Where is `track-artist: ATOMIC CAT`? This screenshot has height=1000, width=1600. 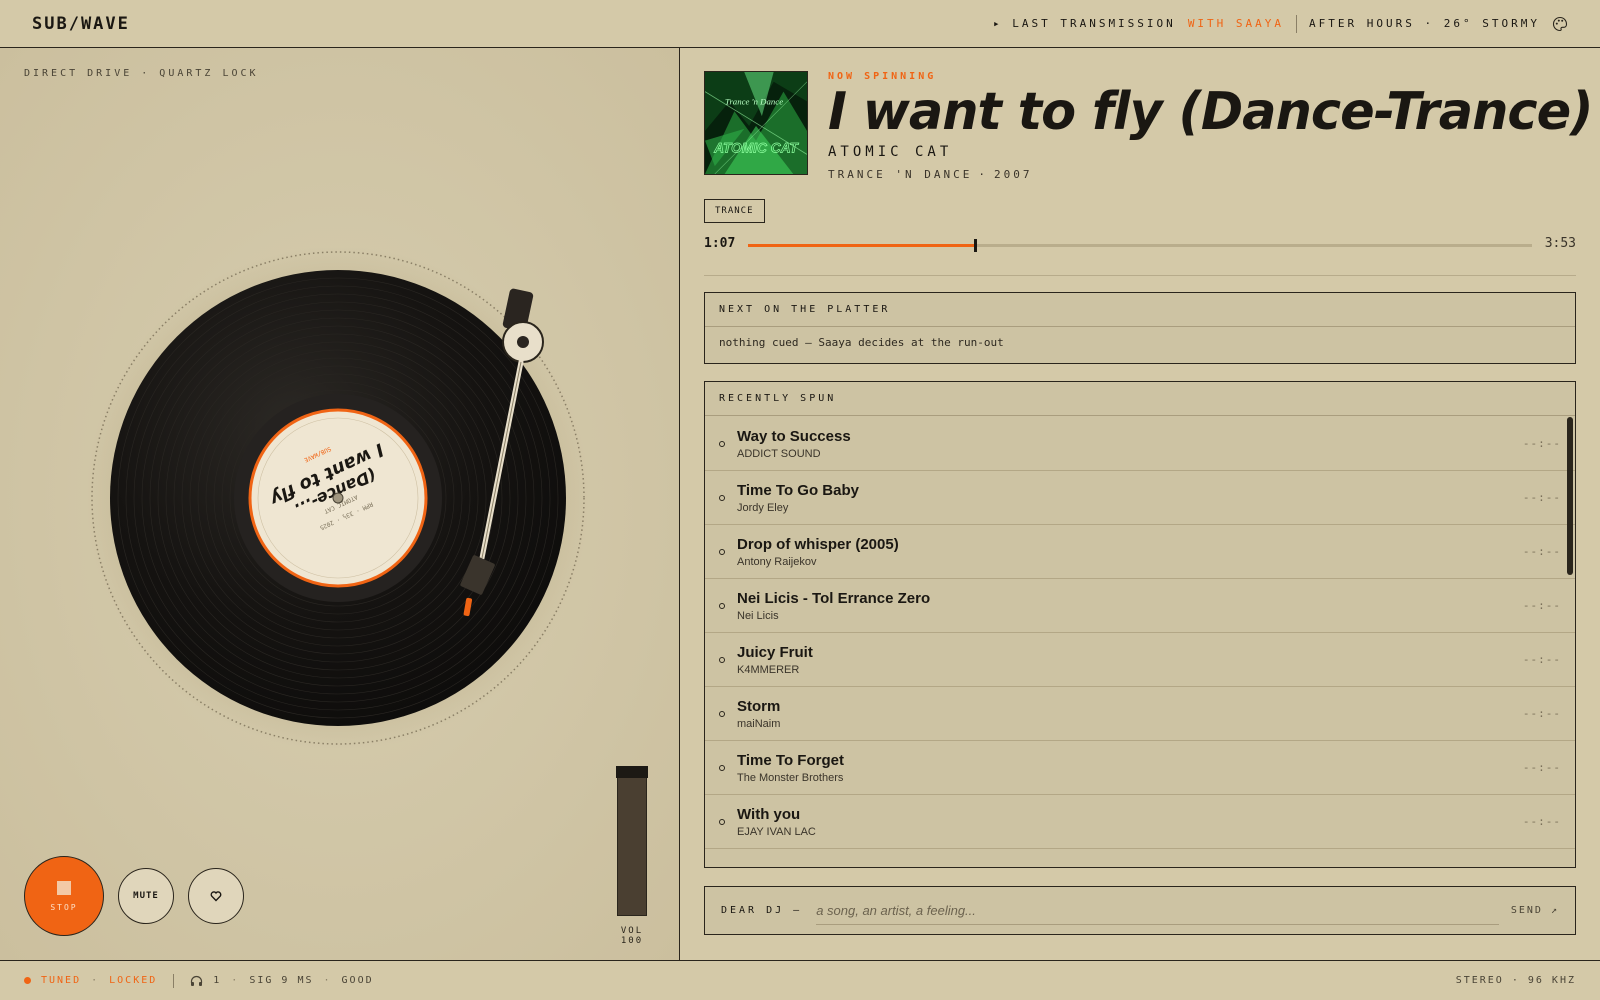 track-artist: ATOMIC CAT is located at coordinates (1202, 152).